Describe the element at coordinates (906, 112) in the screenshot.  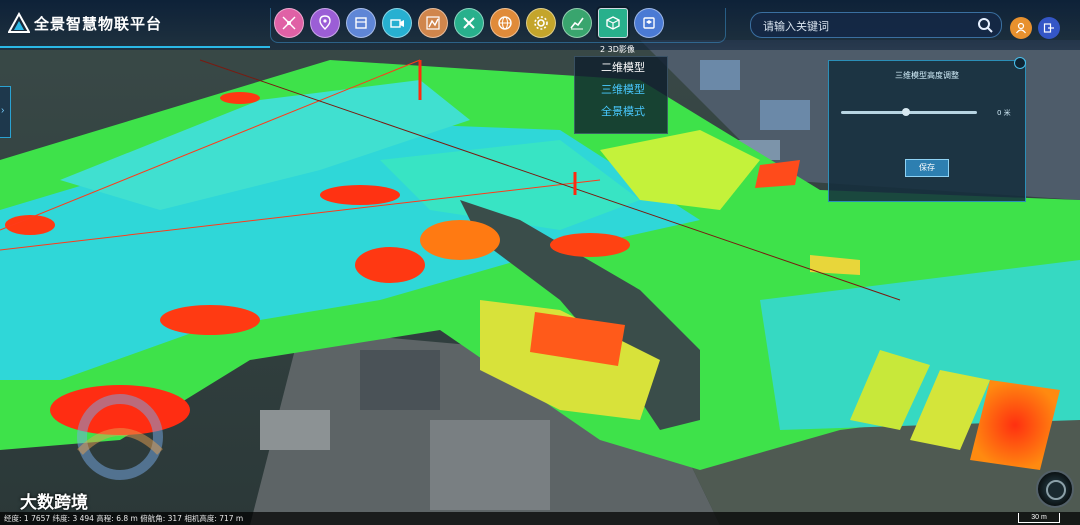
I see `slider-thumb` at that location.